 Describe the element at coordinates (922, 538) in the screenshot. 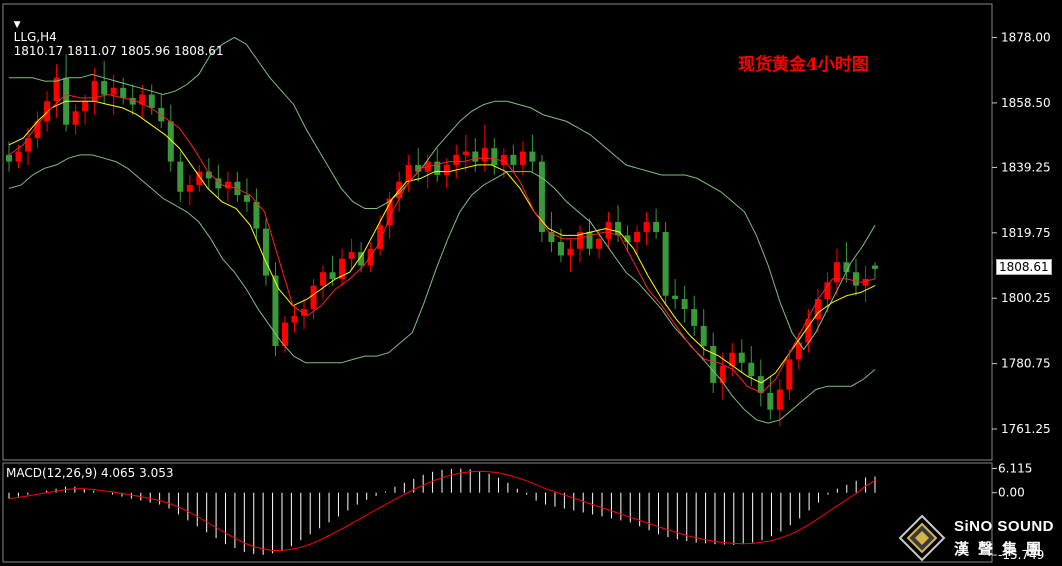

I see `diamond-logo-icon` at that location.